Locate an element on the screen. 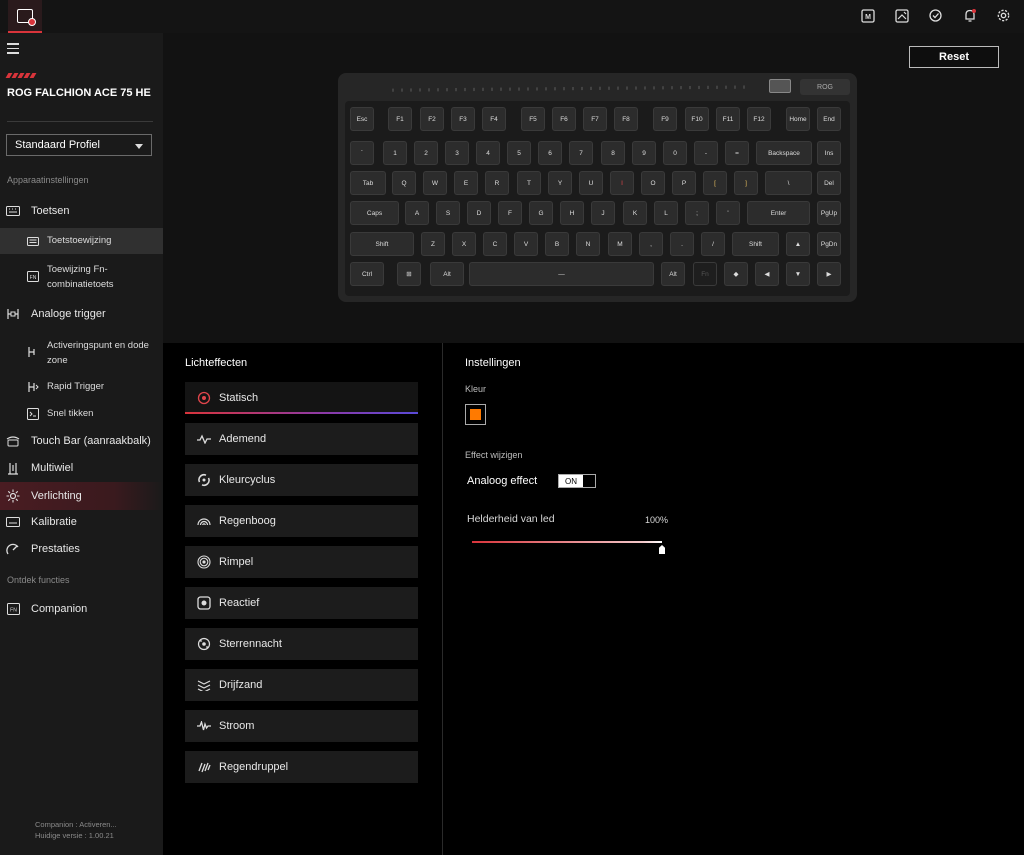 Image resolution: width=1024 pixels, height=855 pixels. keyboard-key: F is located at coordinates (510, 213).